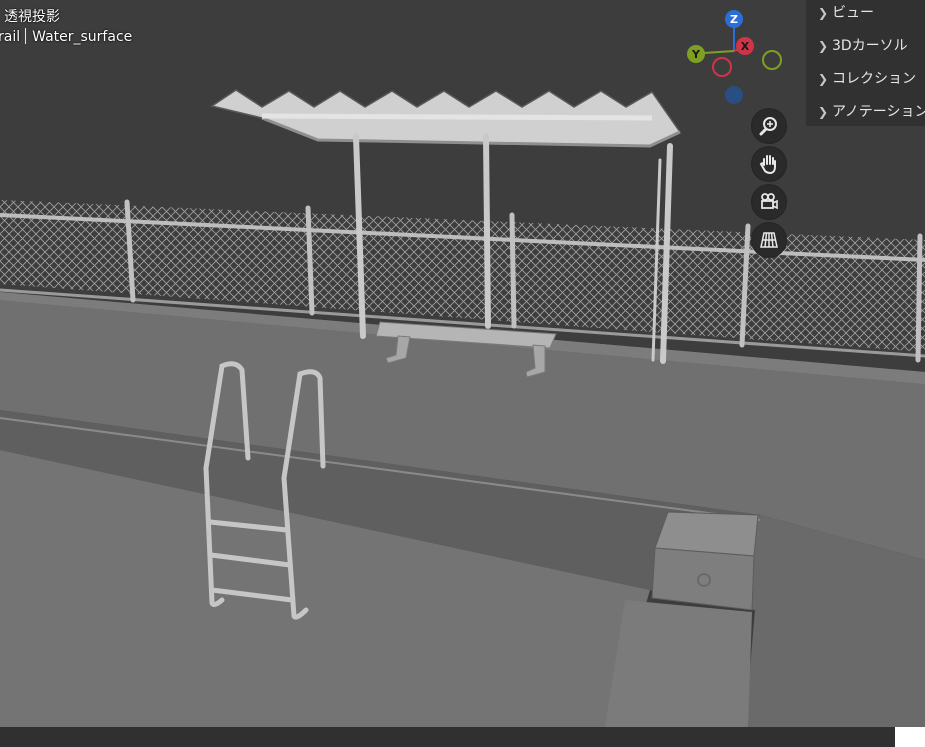  I want to click on sidebar-item-view: ❯ ビュー, so click(846, 13).